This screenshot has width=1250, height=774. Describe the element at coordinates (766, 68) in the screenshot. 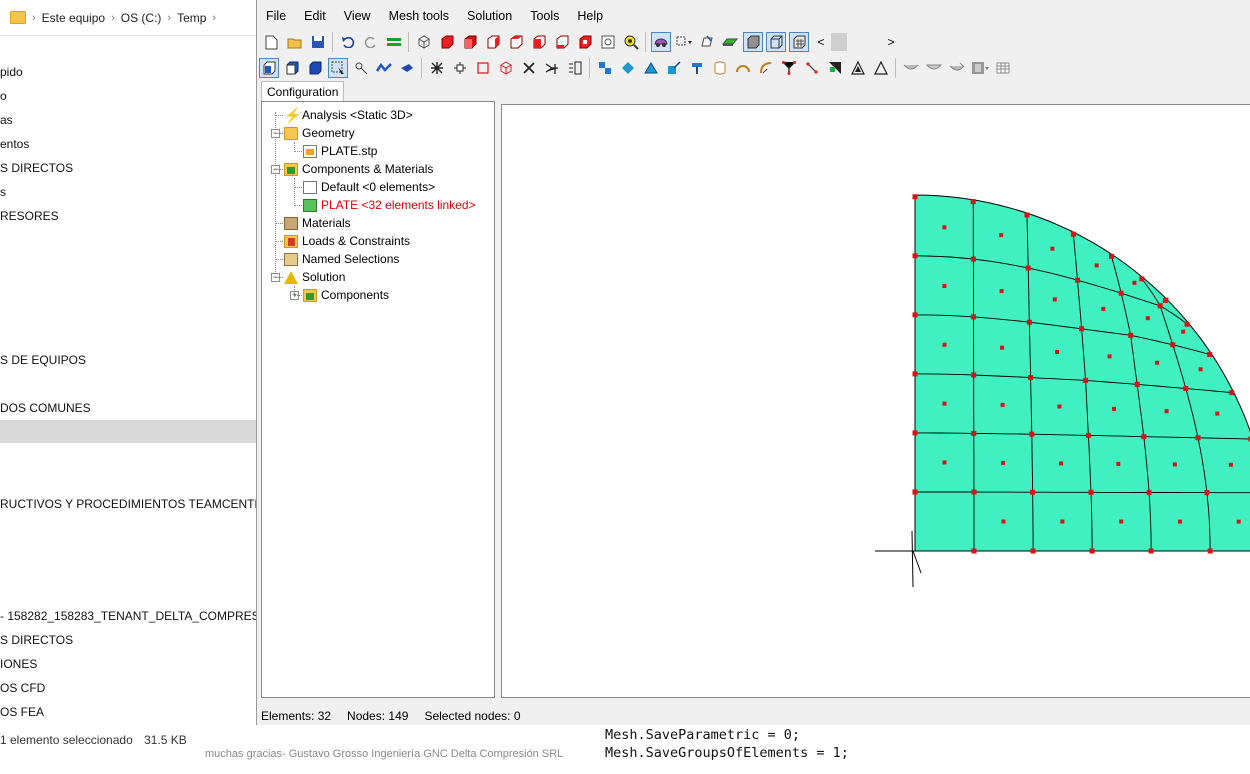

I see `sweep-tool-icon` at that location.